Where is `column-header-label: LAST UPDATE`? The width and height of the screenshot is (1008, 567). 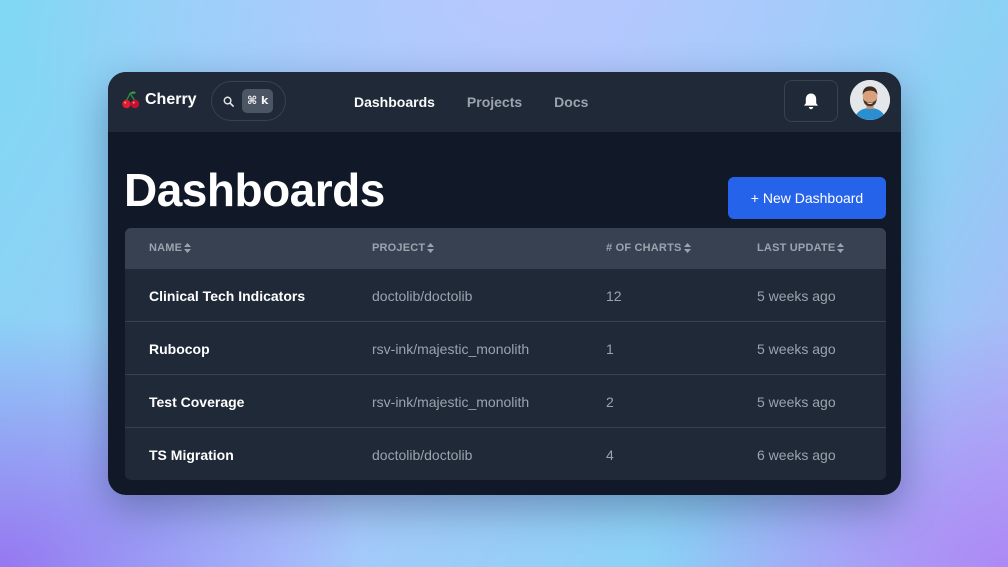
column-header-label: LAST UPDATE is located at coordinates (796, 248).